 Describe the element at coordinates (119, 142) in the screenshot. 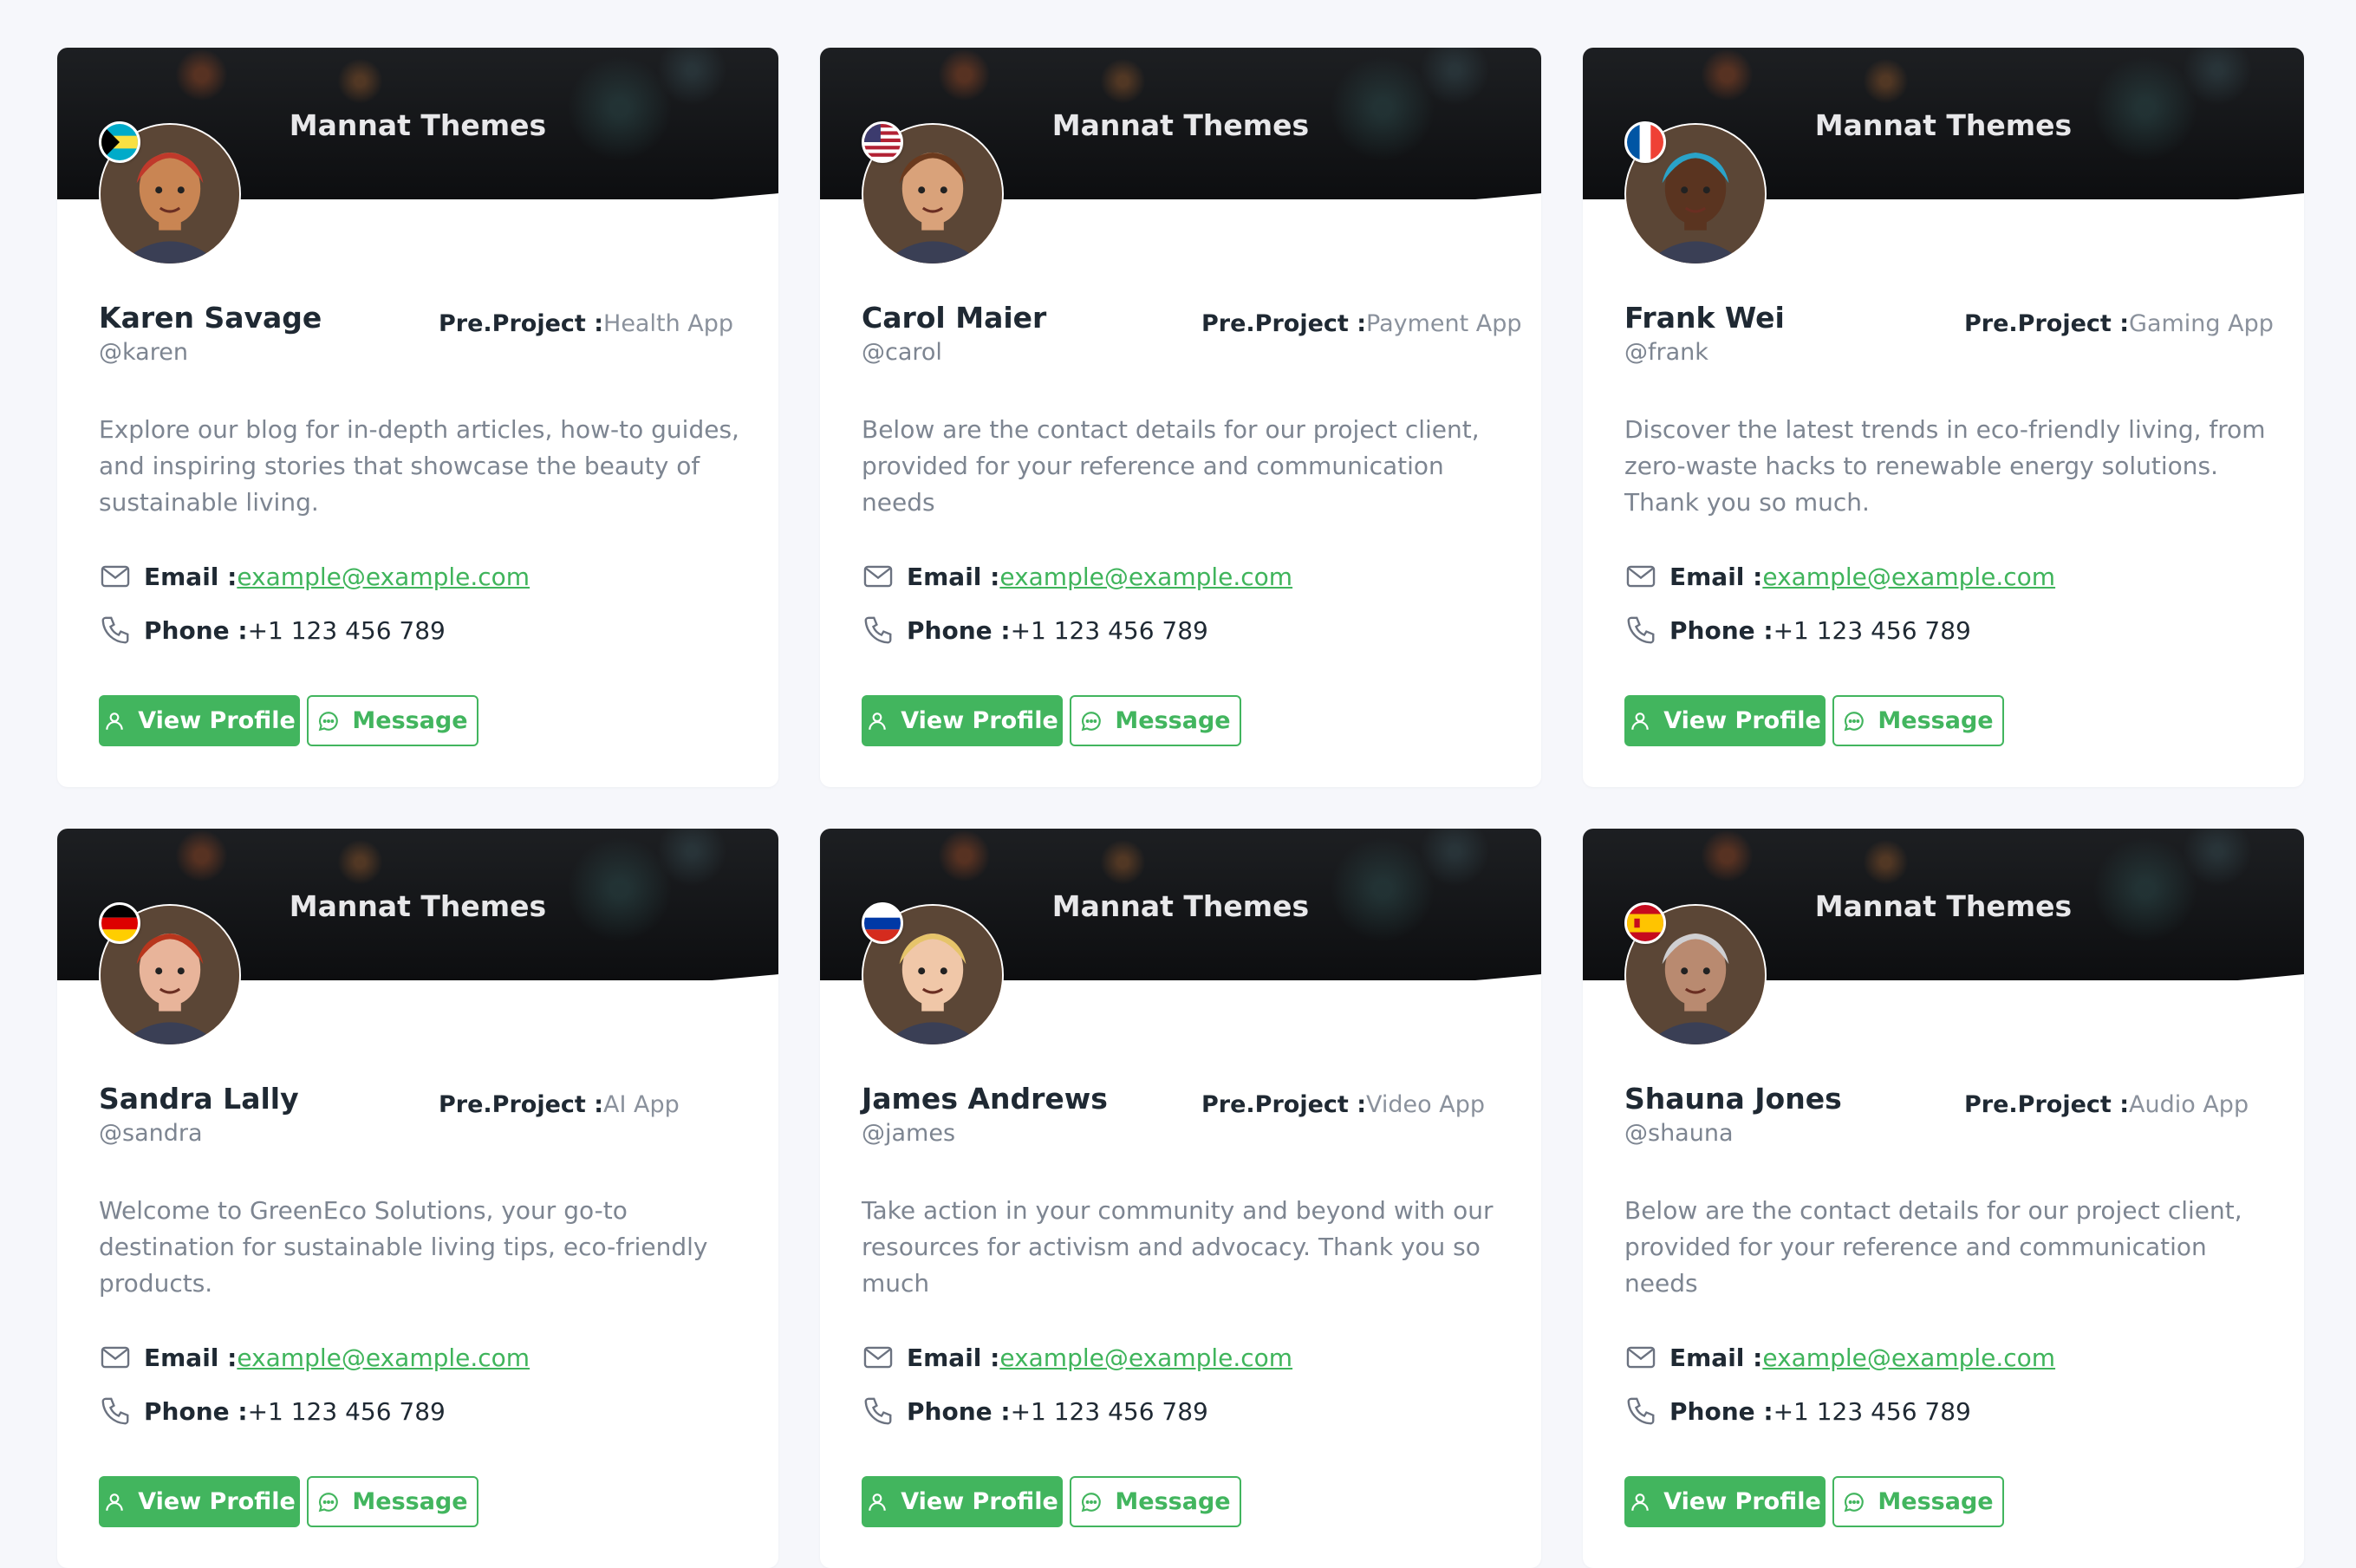

I see `bahamas-flag-icon` at that location.